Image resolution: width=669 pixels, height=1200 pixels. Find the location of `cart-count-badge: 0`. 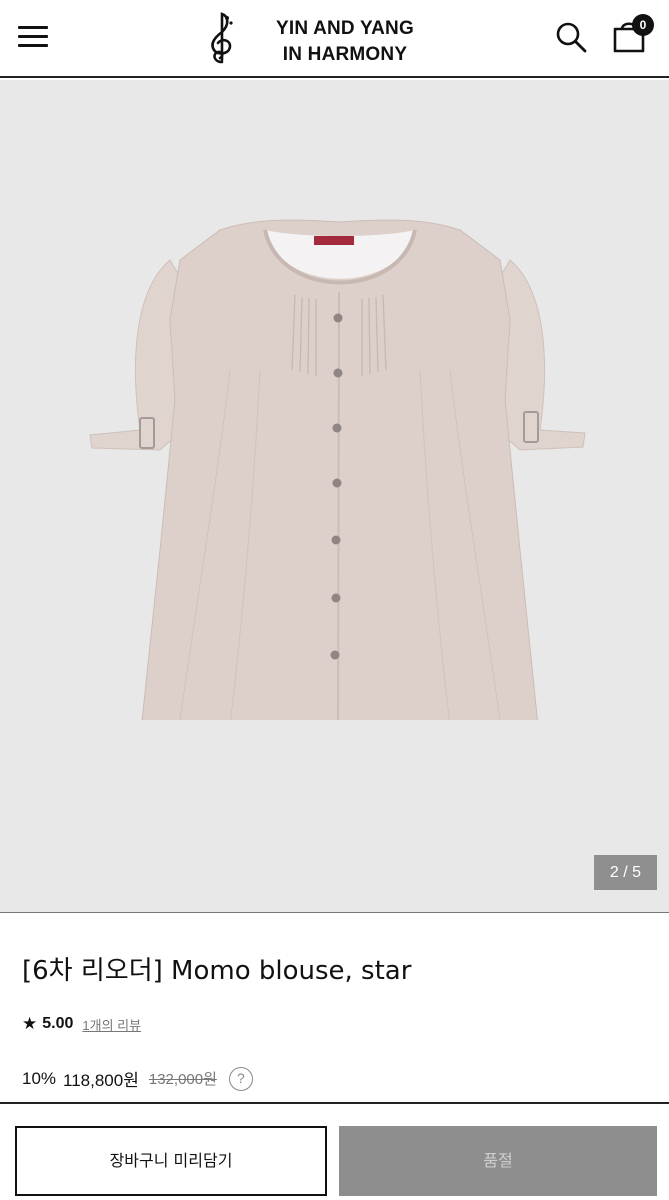

cart-count-badge: 0 is located at coordinates (643, 25).